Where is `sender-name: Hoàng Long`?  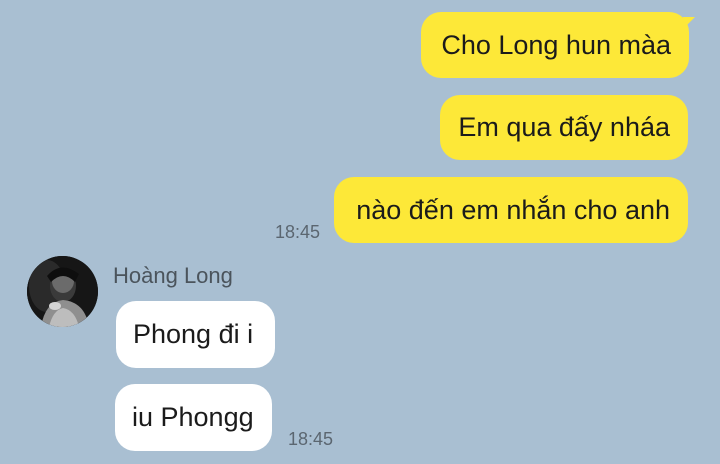 sender-name: Hoàng Long is located at coordinates (173, 275).